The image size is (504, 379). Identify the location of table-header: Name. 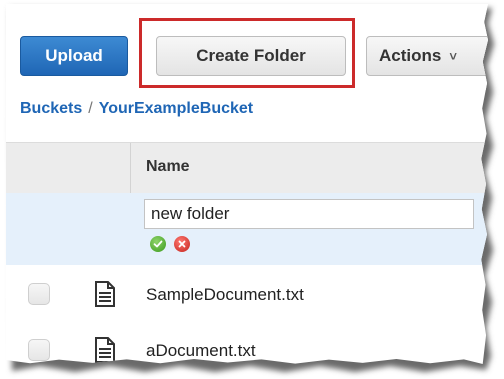
(247, 168).